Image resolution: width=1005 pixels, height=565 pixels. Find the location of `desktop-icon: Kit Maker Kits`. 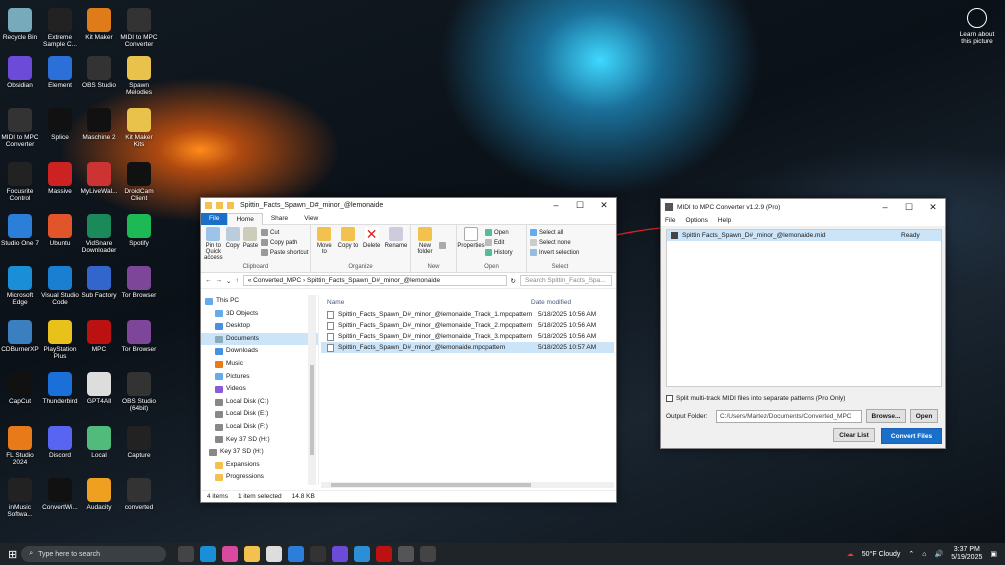

desktop-icon: Kit Maker Kits is located at coordinates (139, 128).